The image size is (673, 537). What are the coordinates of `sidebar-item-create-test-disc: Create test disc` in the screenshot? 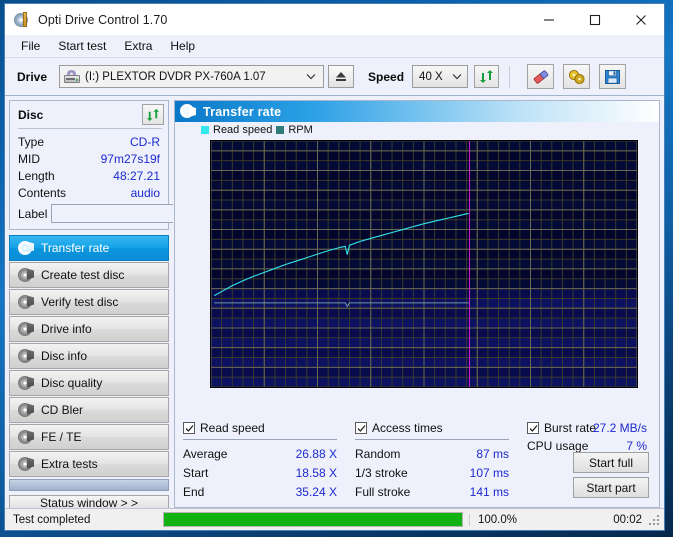 It's located at (89, 275).